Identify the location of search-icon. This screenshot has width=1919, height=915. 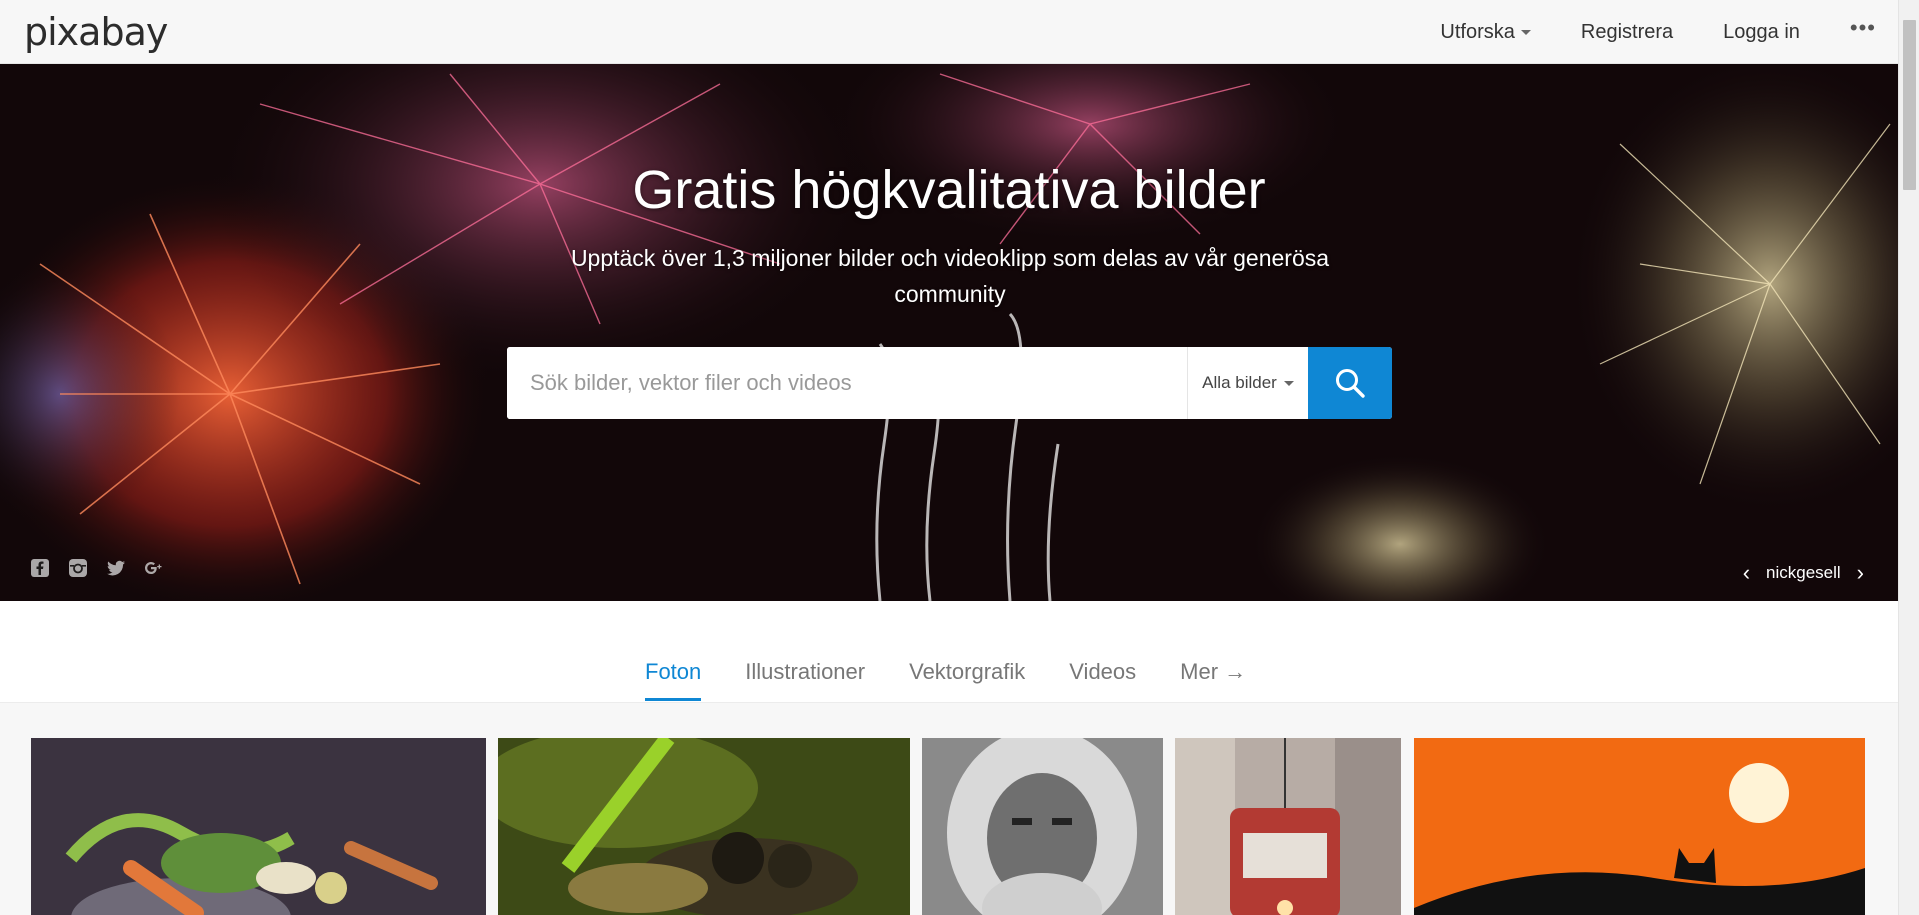
(1350, 383).